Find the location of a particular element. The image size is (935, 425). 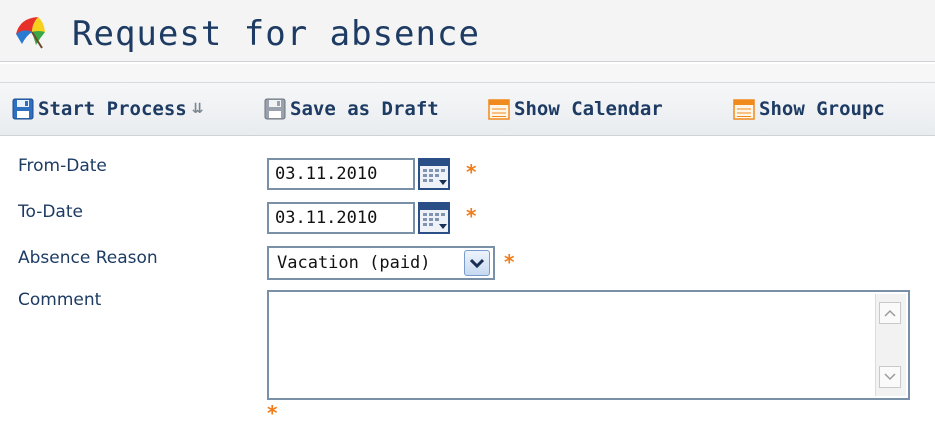

title-bar: Request for absence is located at coordinates (467, 31).